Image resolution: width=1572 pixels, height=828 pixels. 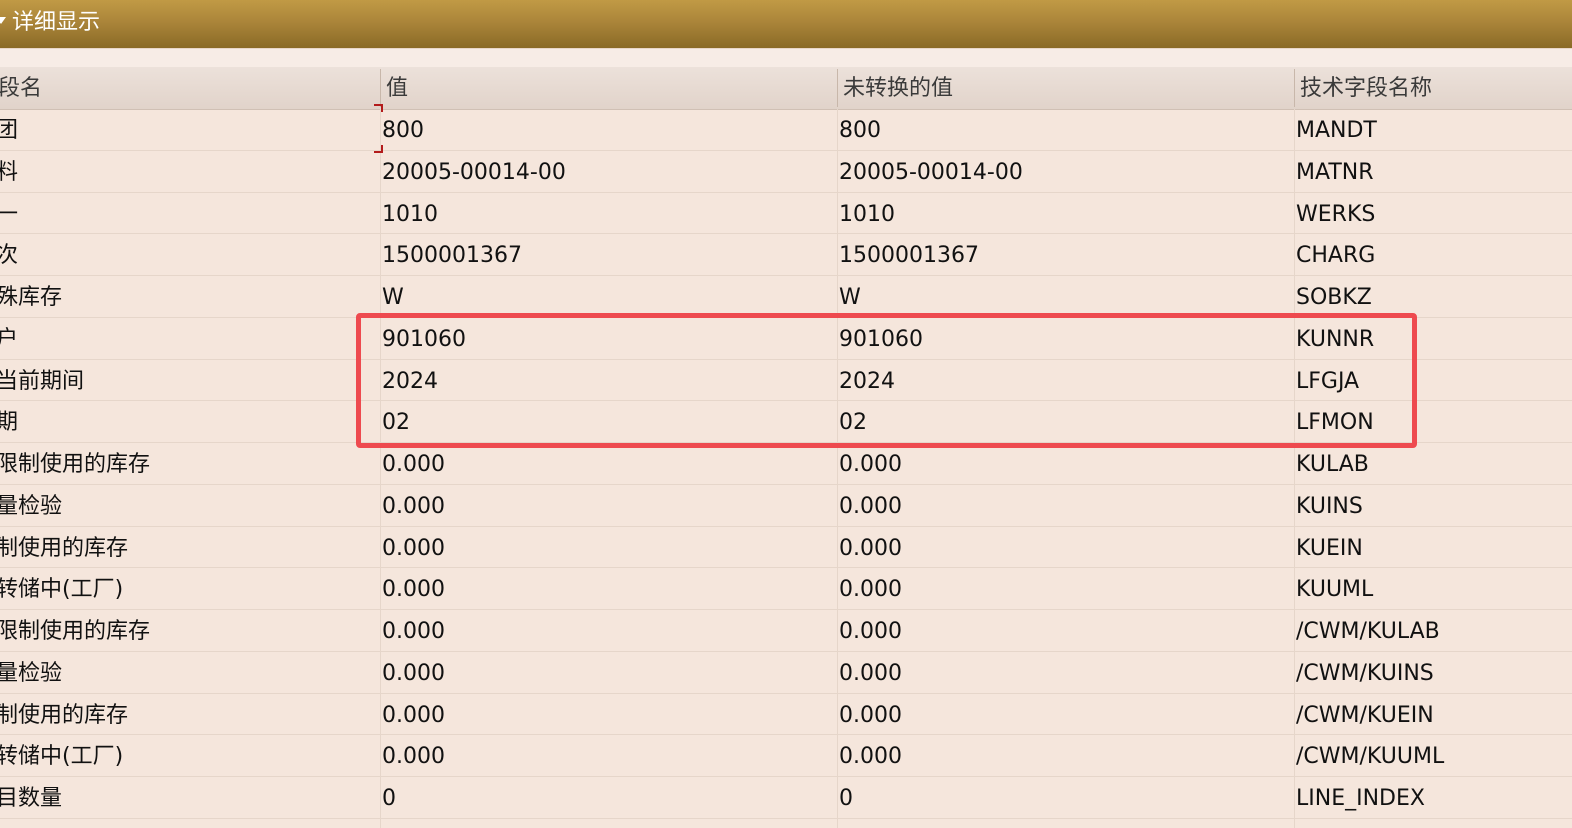 I want to click on window-titlebar: 详细显示, so click(x=786, y=24).